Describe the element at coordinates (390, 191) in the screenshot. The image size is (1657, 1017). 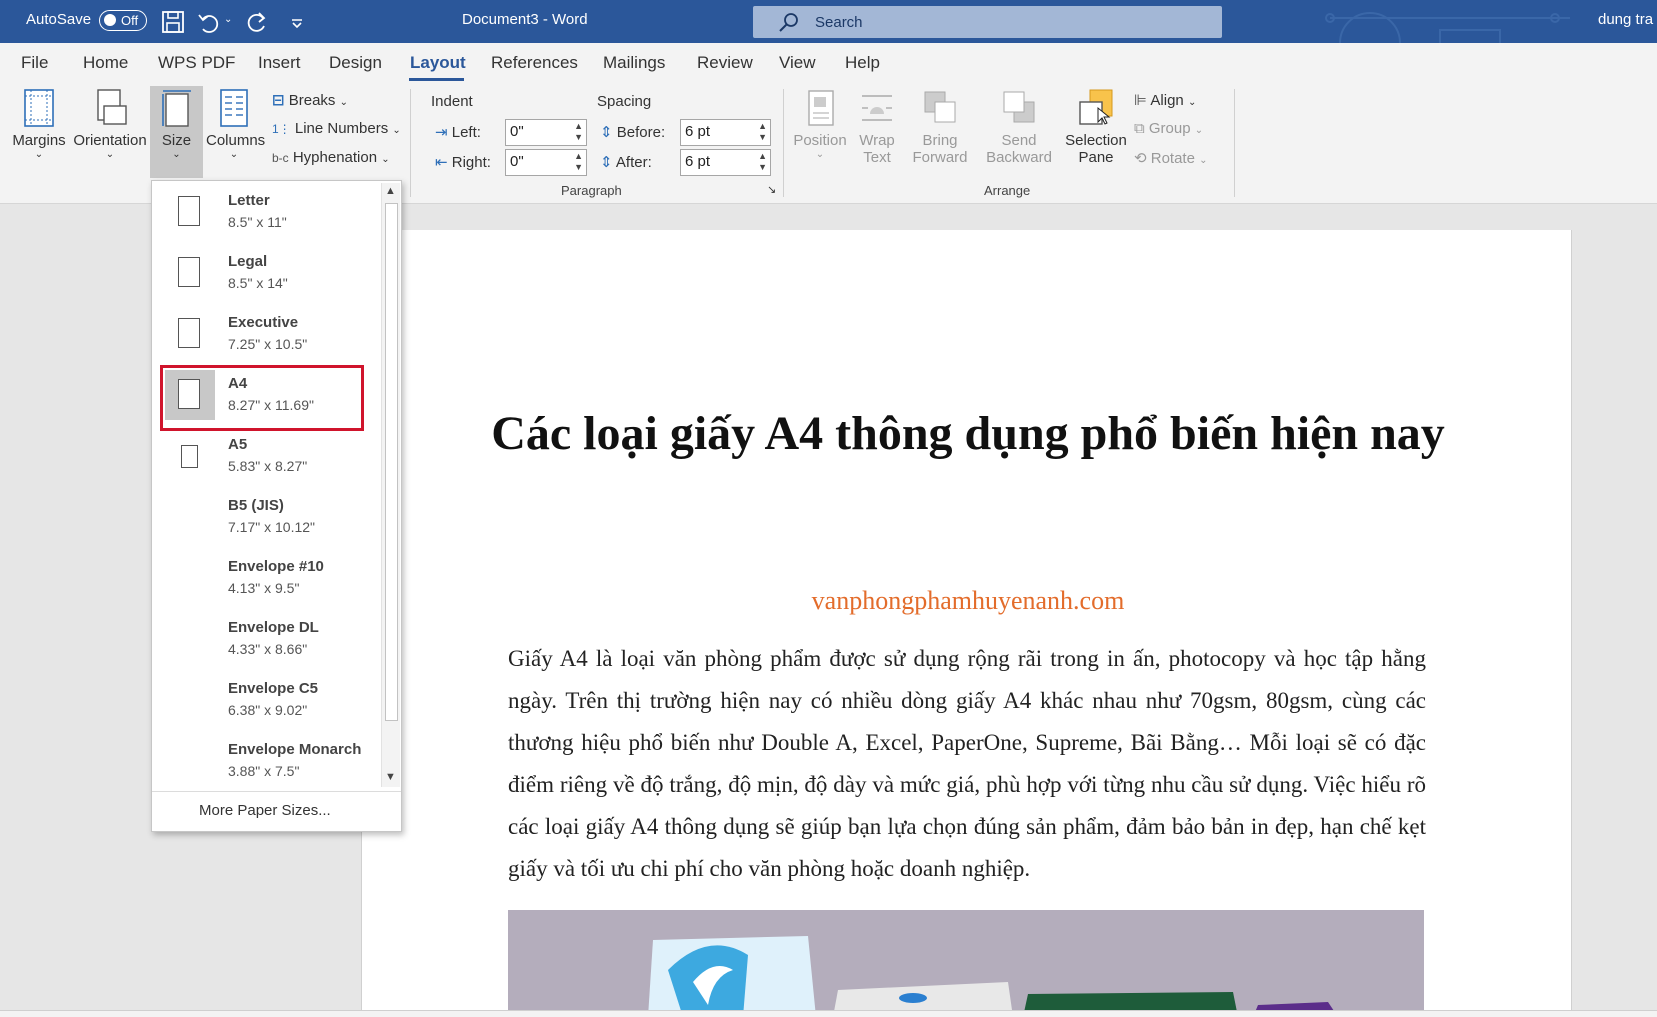
I see `scroll-up-icon: ▲` at that location.